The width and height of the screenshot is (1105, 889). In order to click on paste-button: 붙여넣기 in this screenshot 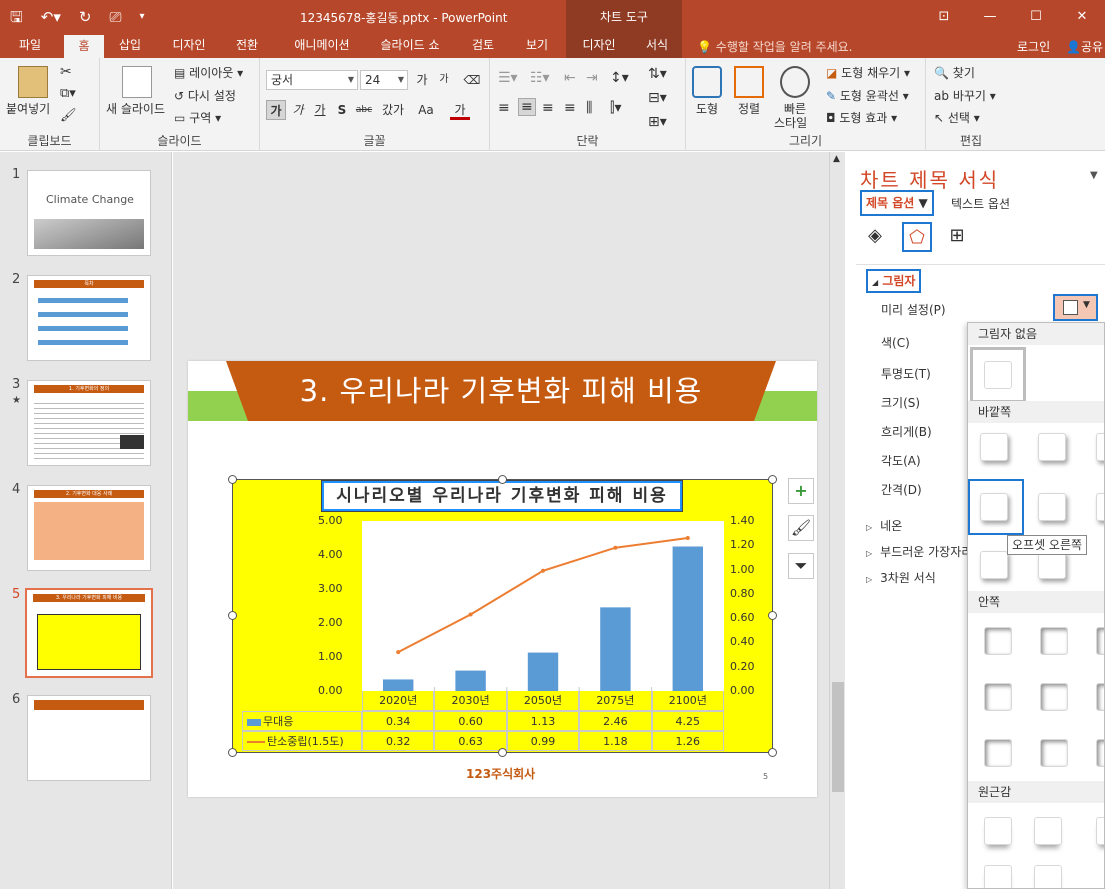, I will do `click(28, 108)`.